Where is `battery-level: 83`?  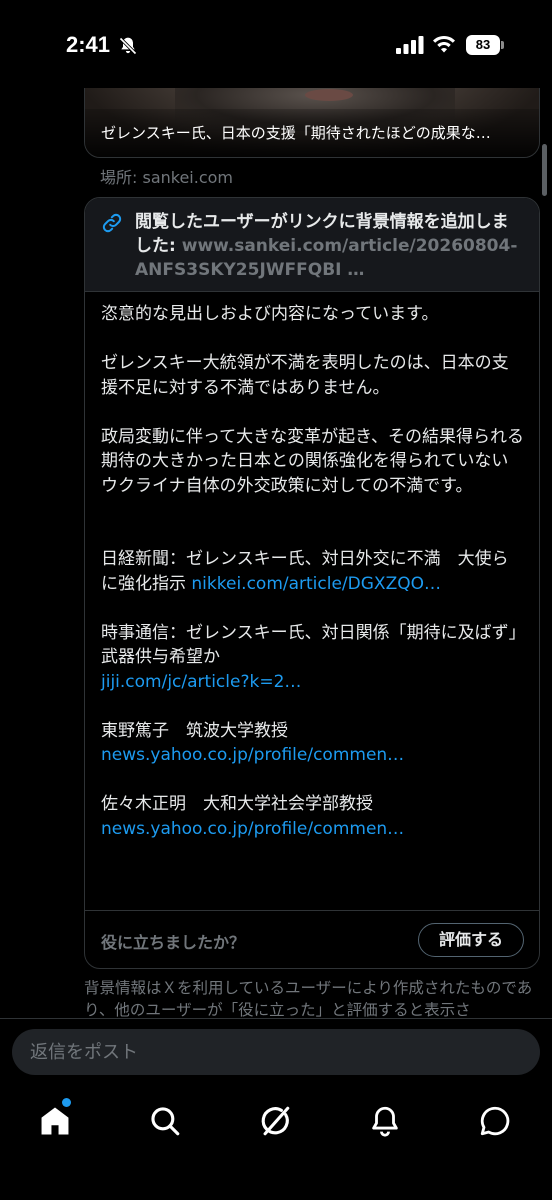 battery-level: 83 is located at coordinates (483, 45).